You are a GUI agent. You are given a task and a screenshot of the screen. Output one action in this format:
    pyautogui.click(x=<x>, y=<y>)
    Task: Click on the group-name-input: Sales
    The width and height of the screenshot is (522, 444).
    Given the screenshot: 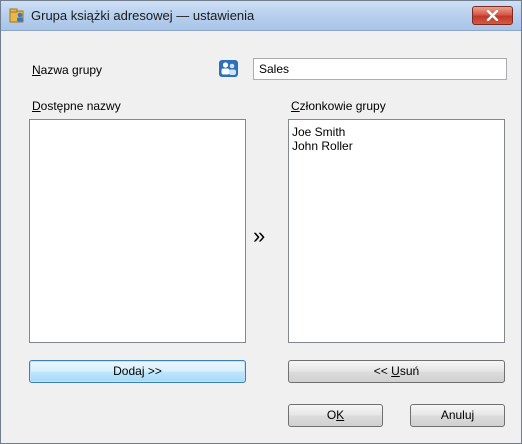 What is the action you would take?
    pyautogui.click(x=380, y=69)
    